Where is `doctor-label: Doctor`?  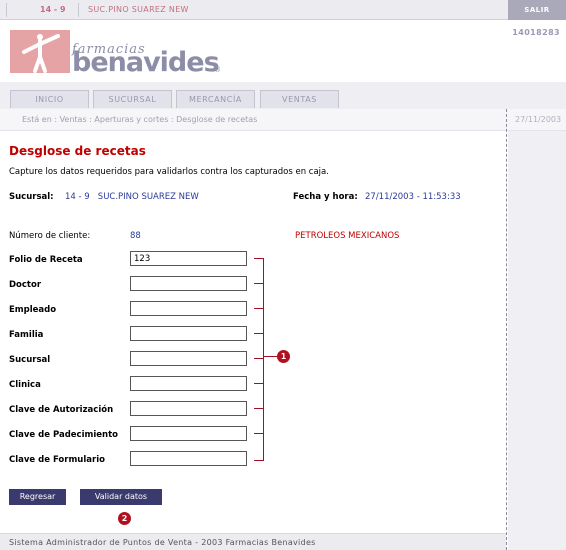
doctor-label: Doctor is located at coordinates (25, 285).